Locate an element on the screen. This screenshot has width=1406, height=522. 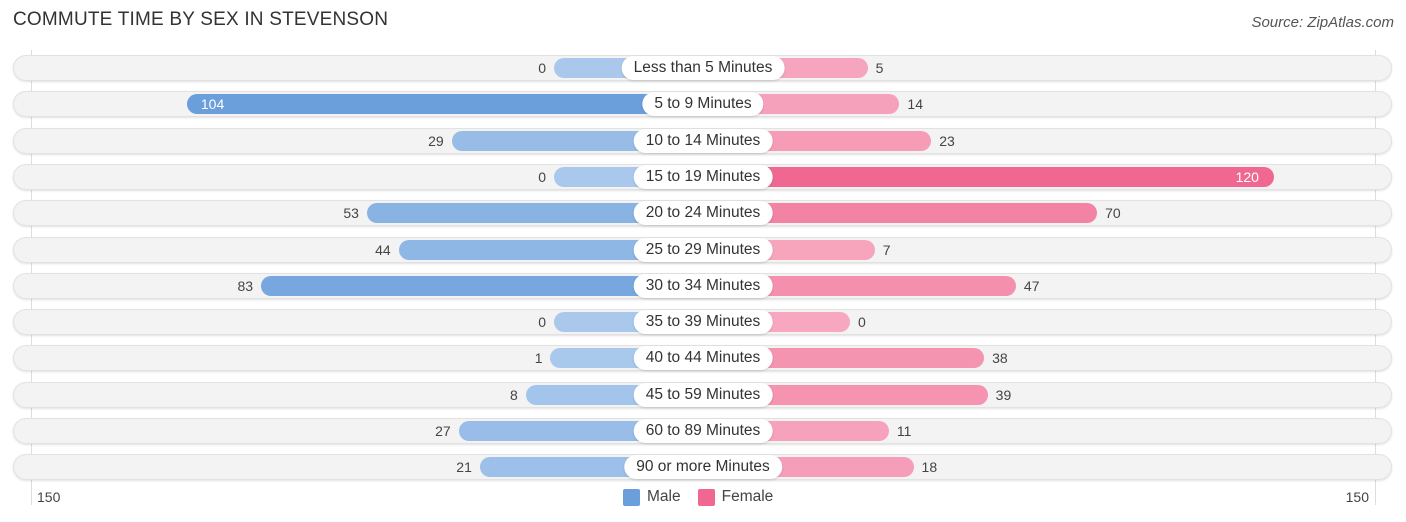
category-label: 35 to 39 Minutes is located at coordinates (703, 322).